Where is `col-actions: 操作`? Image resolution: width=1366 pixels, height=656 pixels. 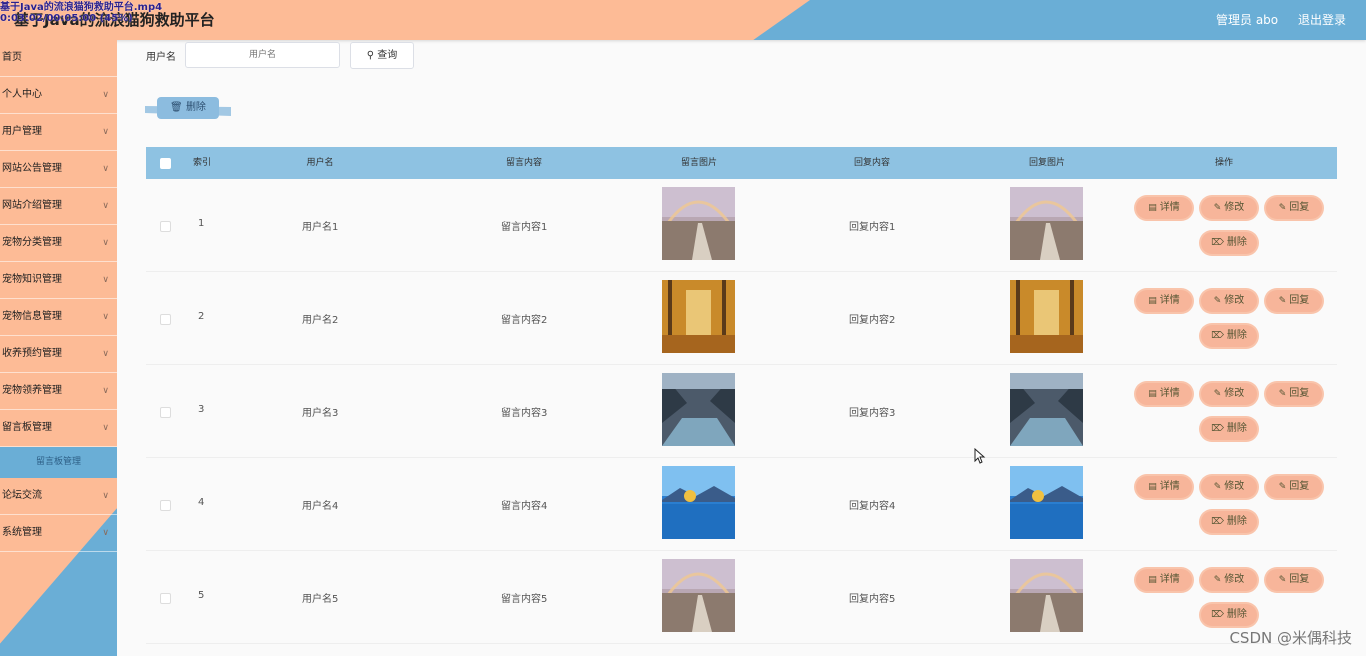
col-actions: 操作 is located at coordinates (1223, 163).